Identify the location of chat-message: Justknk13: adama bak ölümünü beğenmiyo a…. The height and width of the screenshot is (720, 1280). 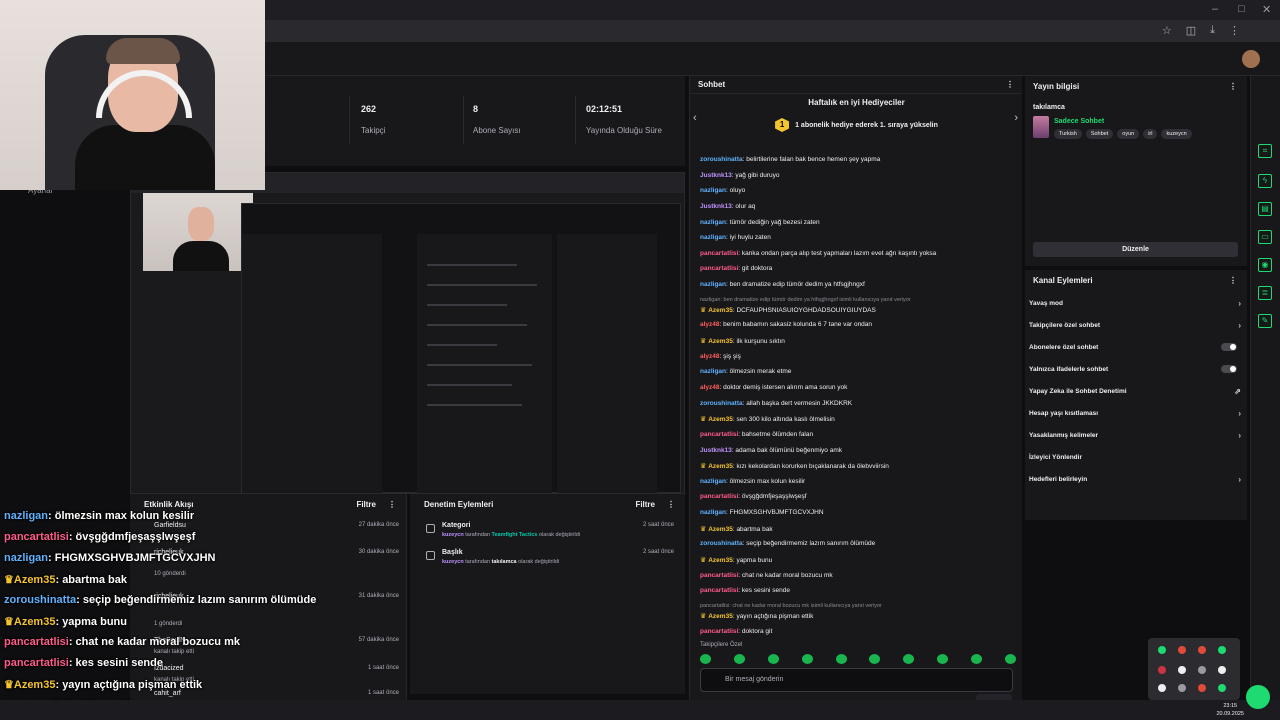
(860, 455).